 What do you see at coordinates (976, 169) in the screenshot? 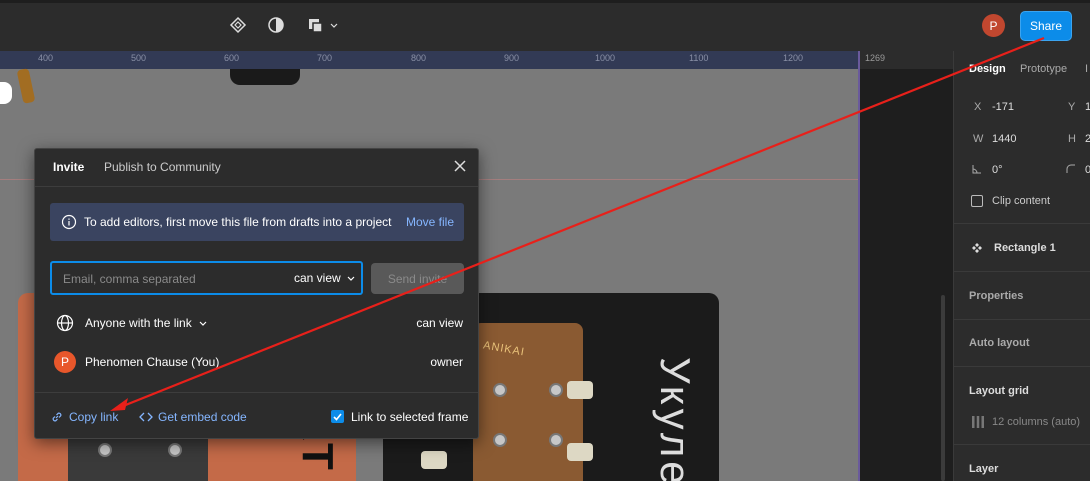
I see `rotation-icon` at bounding box center [976, 169].